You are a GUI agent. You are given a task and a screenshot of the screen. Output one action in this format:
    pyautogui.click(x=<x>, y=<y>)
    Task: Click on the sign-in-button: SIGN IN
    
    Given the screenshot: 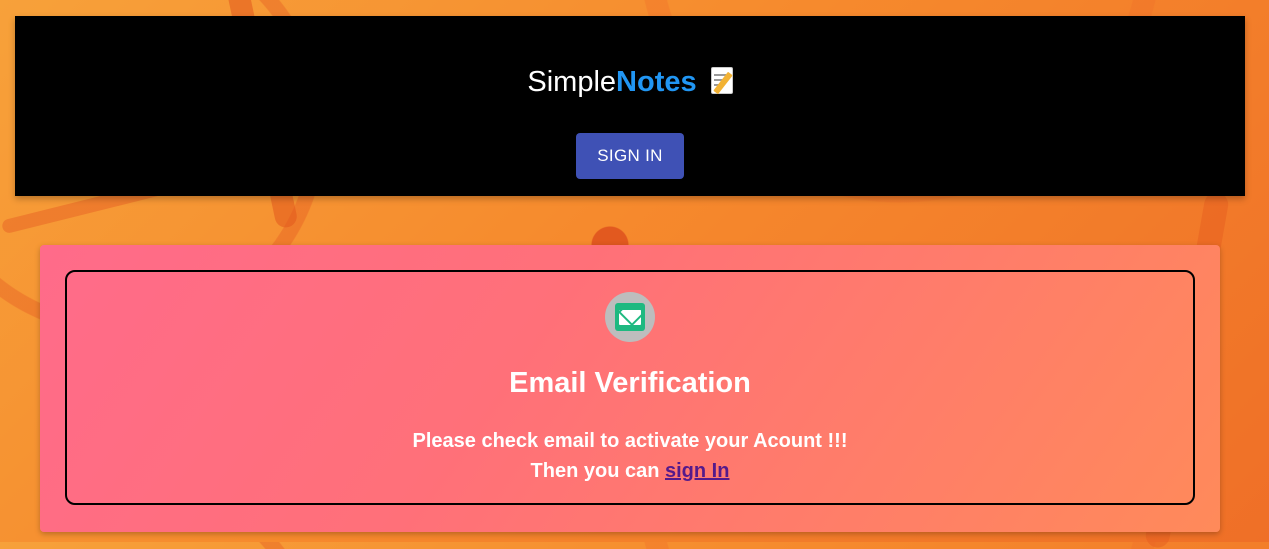 What is the action you would take?
    pyautogui.click(x=630, y=156)
    